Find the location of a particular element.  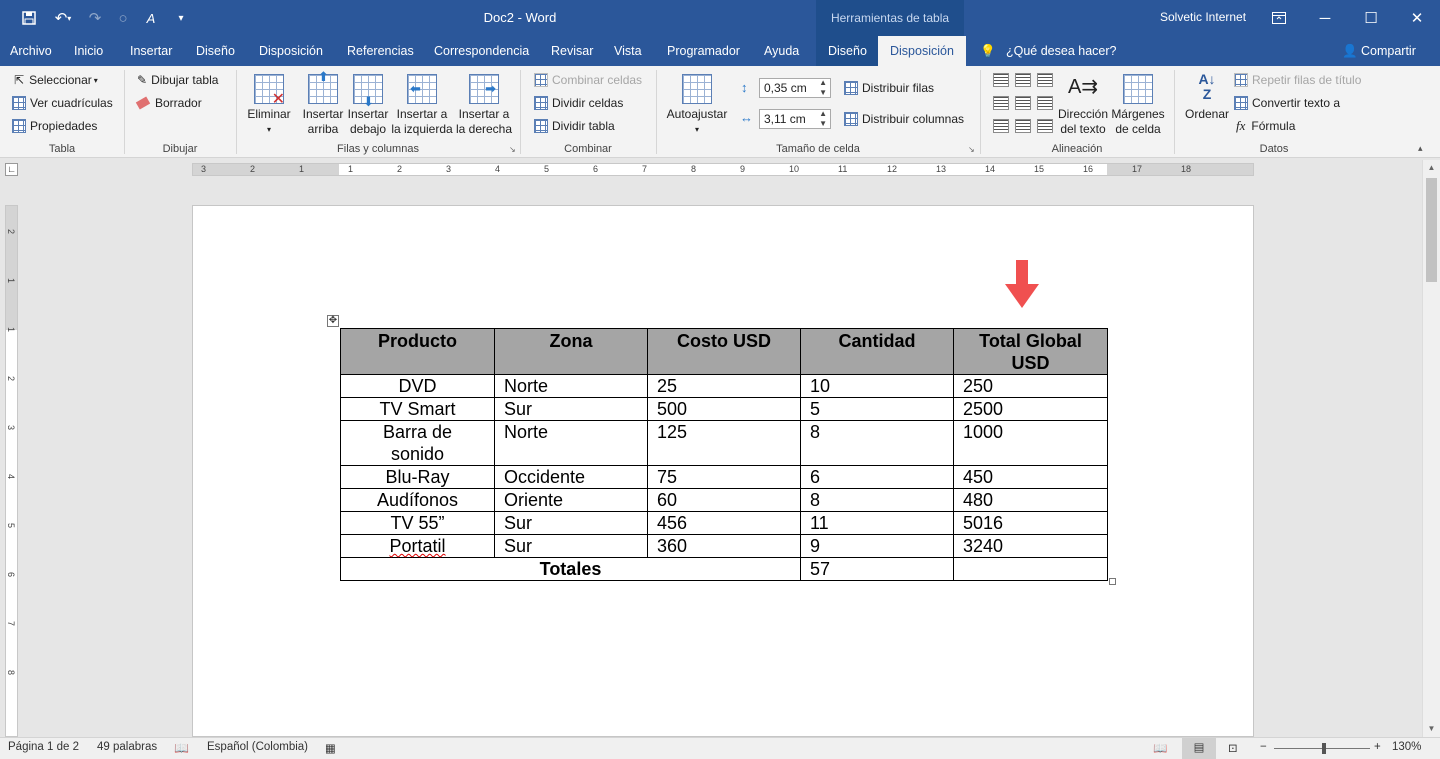

tab-selector: ∟ is located at coordinates (11, 169).